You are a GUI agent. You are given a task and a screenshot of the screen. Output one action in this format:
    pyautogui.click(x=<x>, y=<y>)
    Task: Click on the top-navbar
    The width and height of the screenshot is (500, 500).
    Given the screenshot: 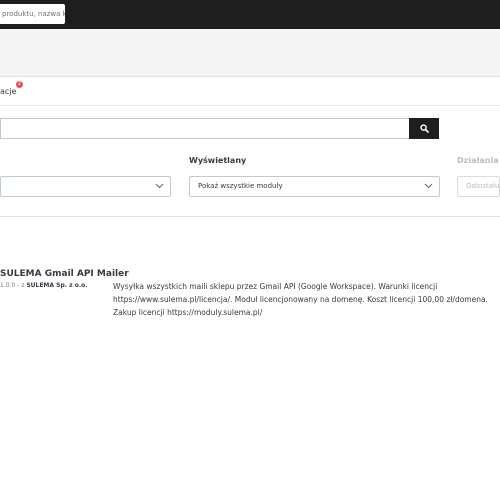 What is the action you would take?
    pyautogui.click(x=250, y=14)
    